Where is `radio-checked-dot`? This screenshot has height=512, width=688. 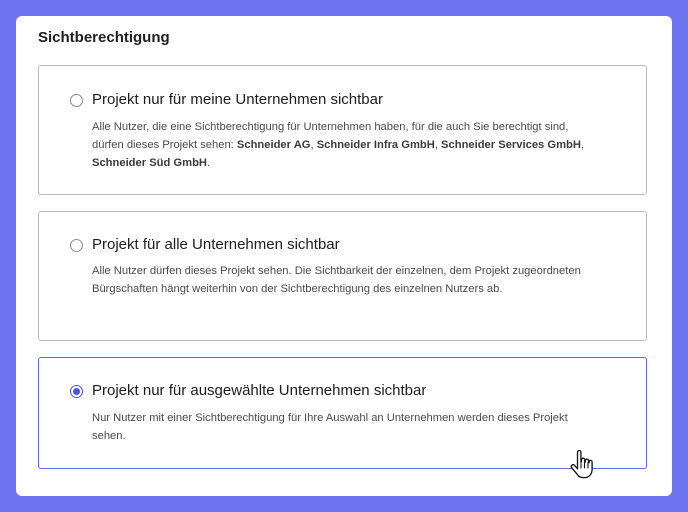
radio-checked-dot is located at coordinates (76, 391).